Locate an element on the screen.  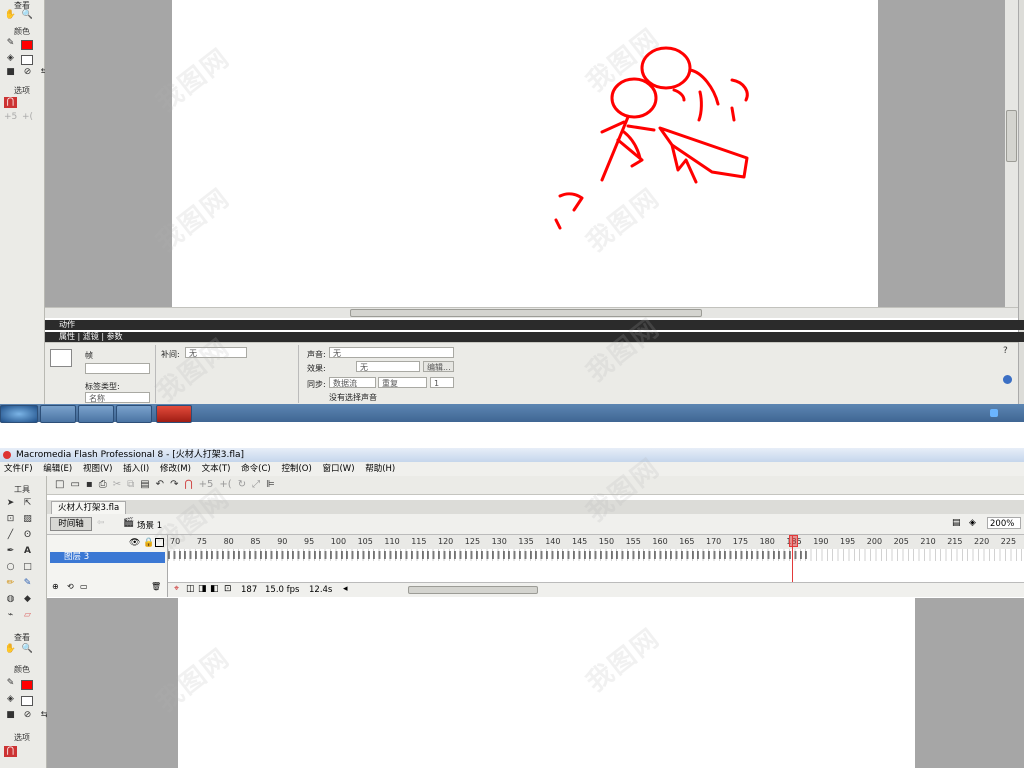
menu-control: 控制(O) is located at coordinates (296, 469).